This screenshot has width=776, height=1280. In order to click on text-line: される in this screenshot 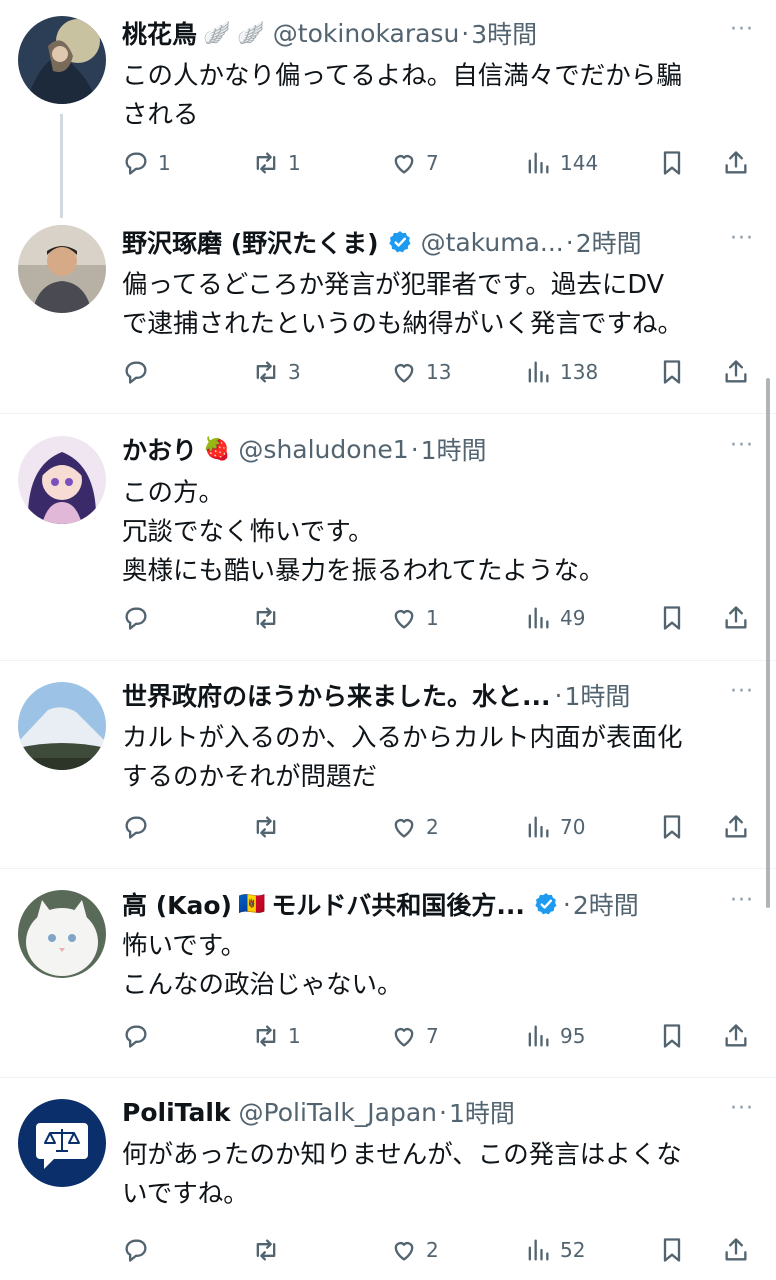, I will do `click(160, 115)`.